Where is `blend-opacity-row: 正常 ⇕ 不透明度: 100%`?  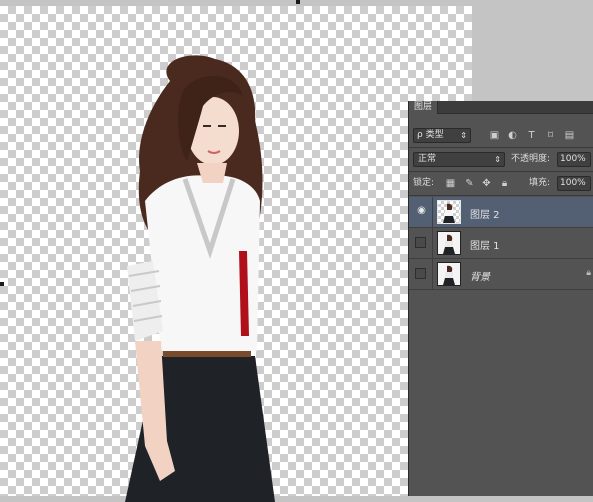
blend-opacity-row: 正常 ⇕ 不透明度: 100% is located at coordinates (501, 160).